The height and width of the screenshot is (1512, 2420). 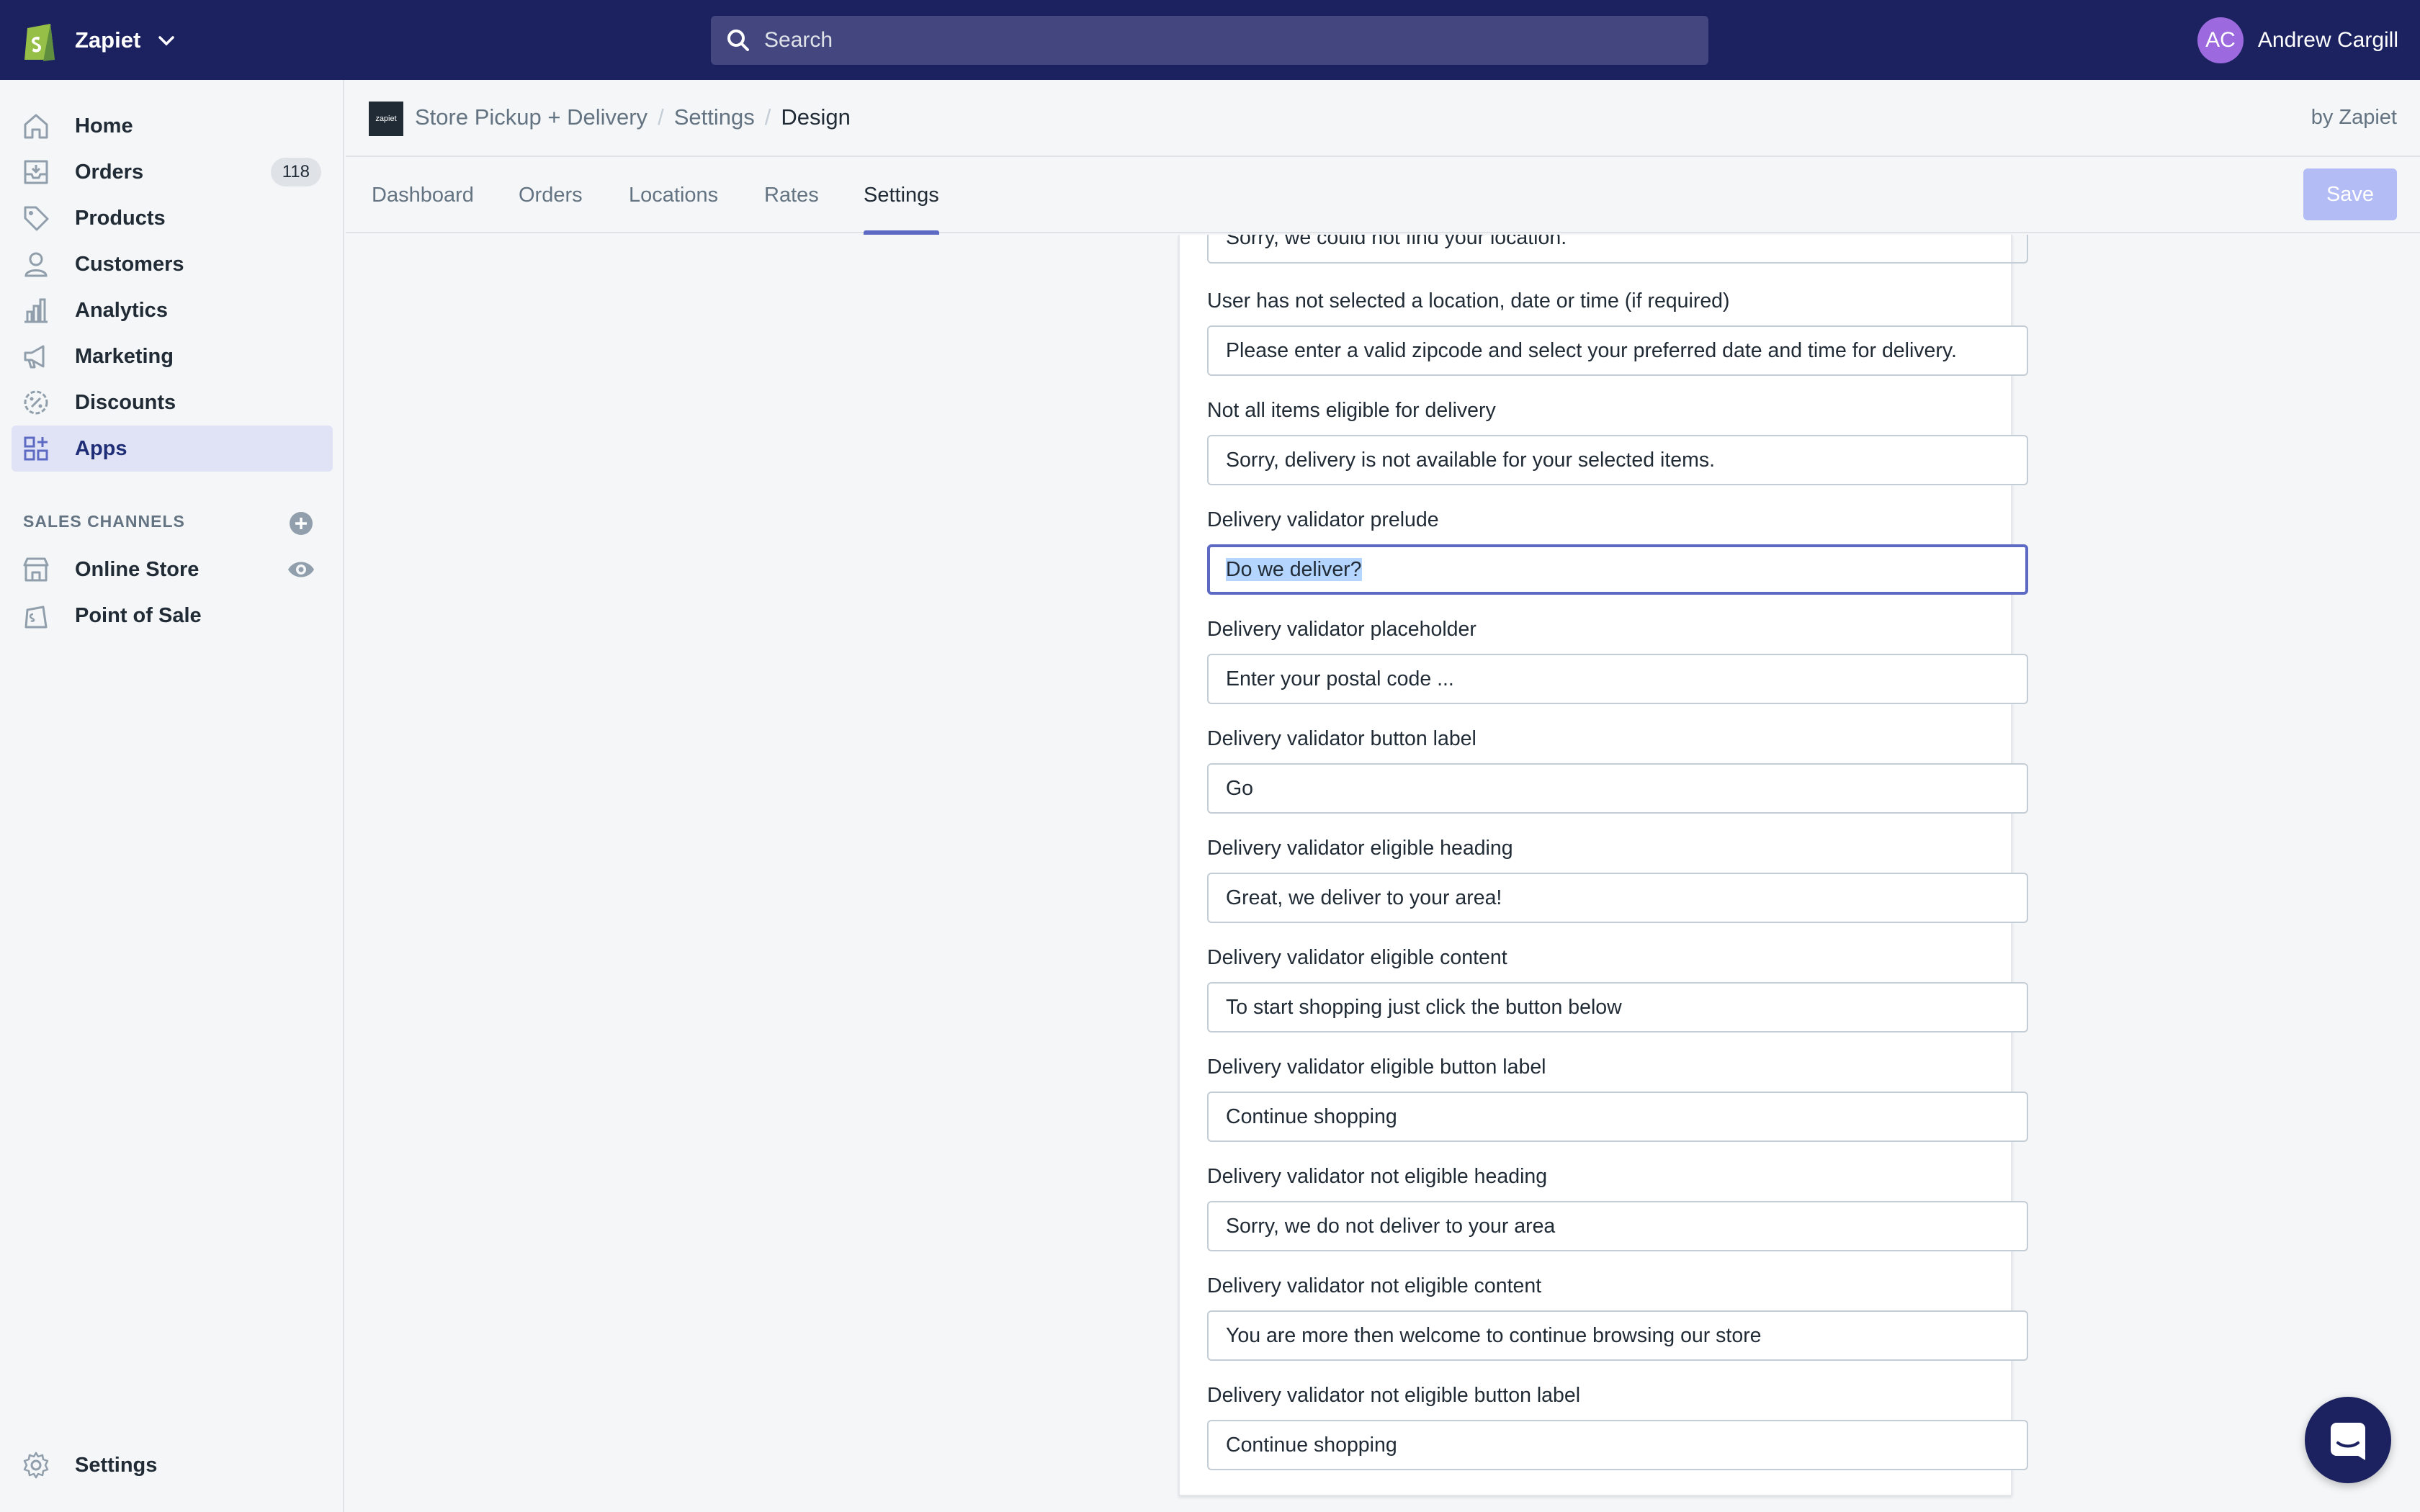 What do you see at coordinates (36, 402) in the screenshot?
I see `discount-icon` at bounding box center [36, 402].